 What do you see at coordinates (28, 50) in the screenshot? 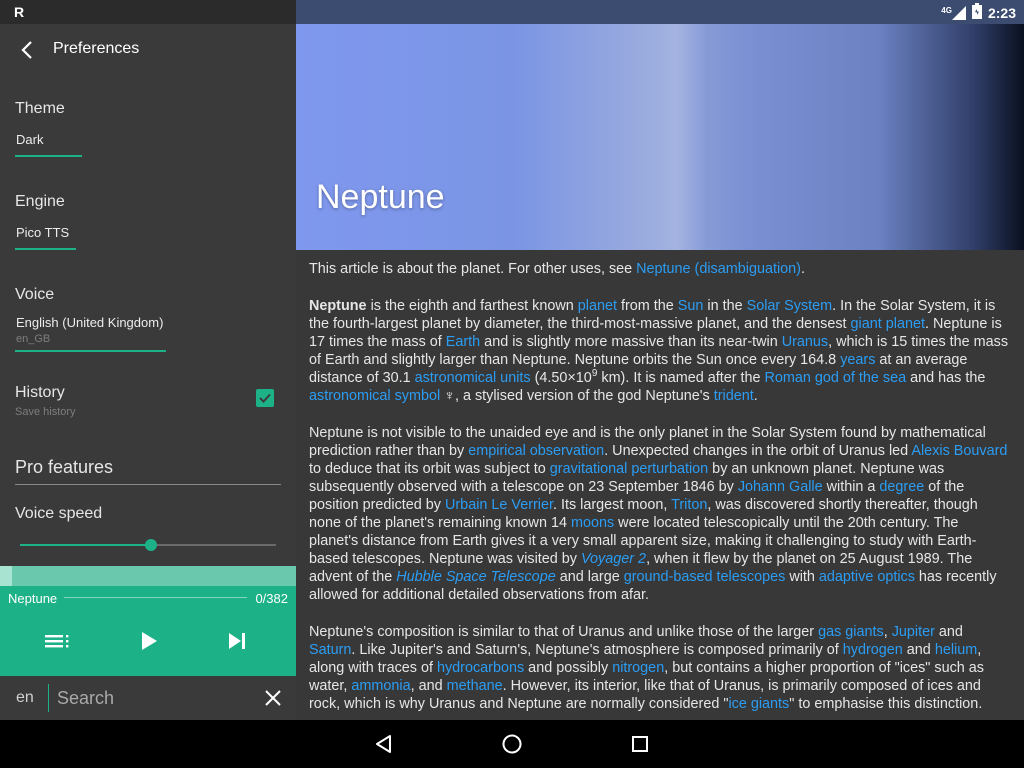
I see `arrow-back-icon` at bounding box center [28, 50].